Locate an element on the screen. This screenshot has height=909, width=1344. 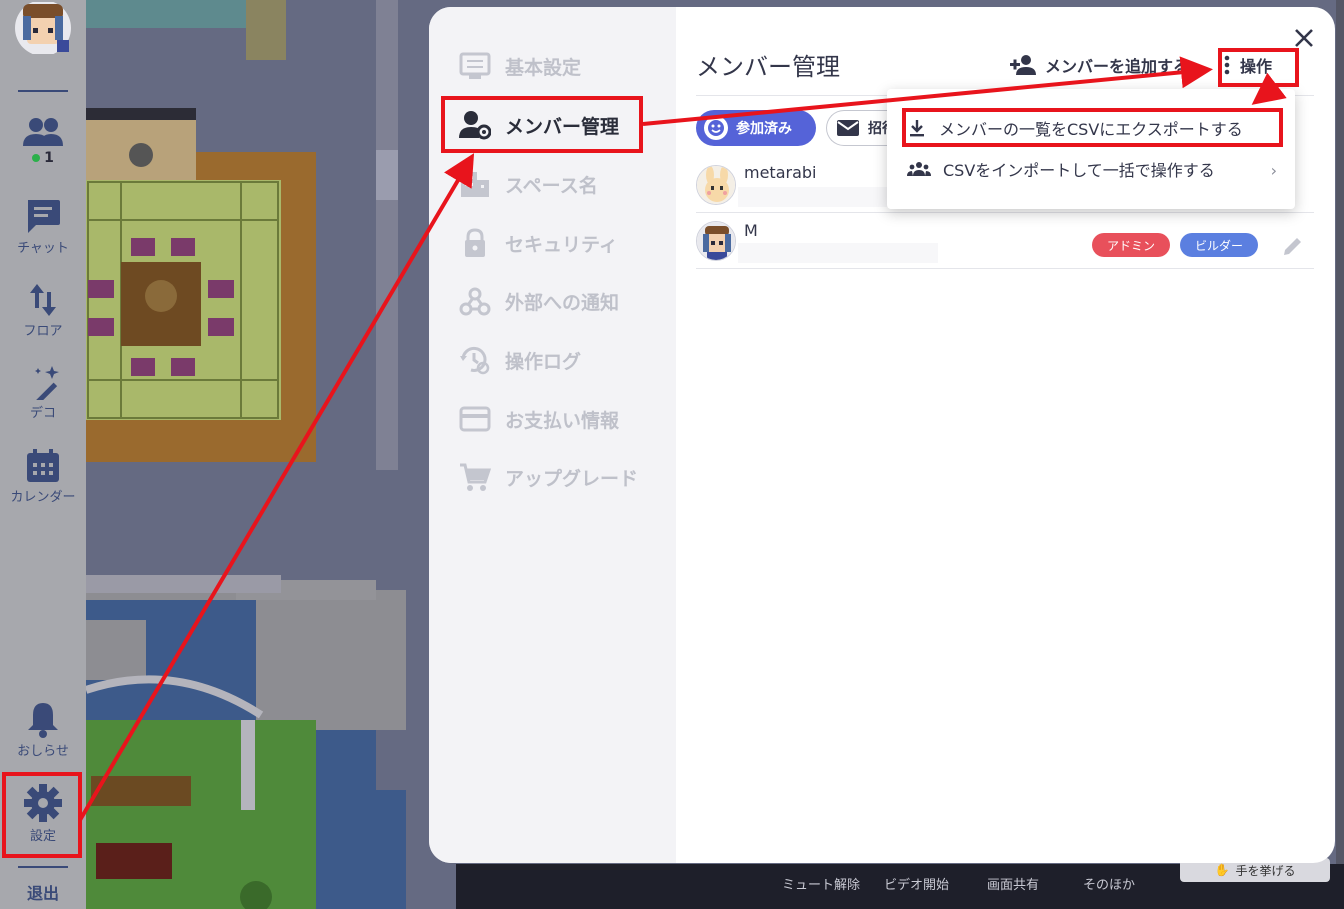
settings-nav-members: メンバー管理 is located at coordinates (539, 125).